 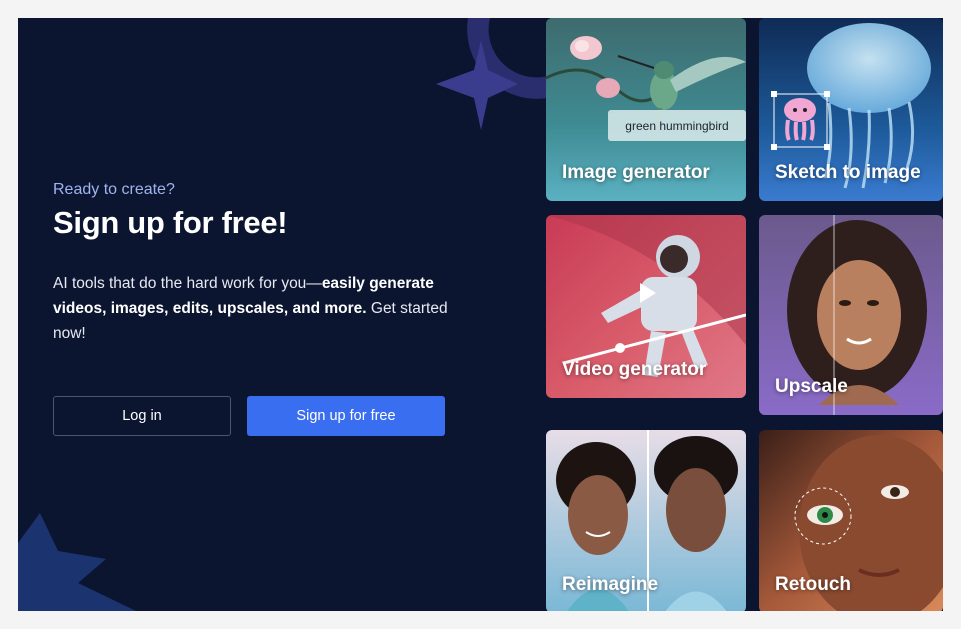 I want to click on tool-card-upscale: Upscale, so click(x=851, y=315).